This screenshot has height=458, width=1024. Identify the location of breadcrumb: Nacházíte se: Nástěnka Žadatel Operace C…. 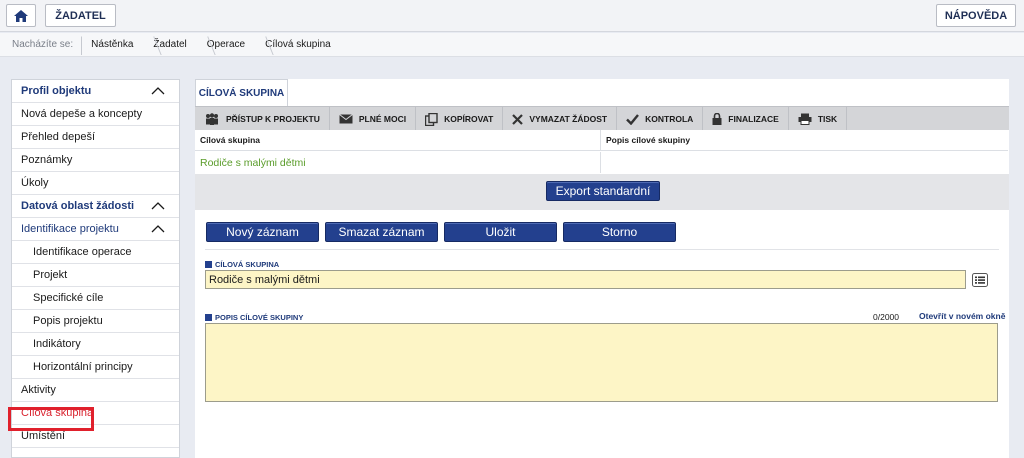
(512, 45).